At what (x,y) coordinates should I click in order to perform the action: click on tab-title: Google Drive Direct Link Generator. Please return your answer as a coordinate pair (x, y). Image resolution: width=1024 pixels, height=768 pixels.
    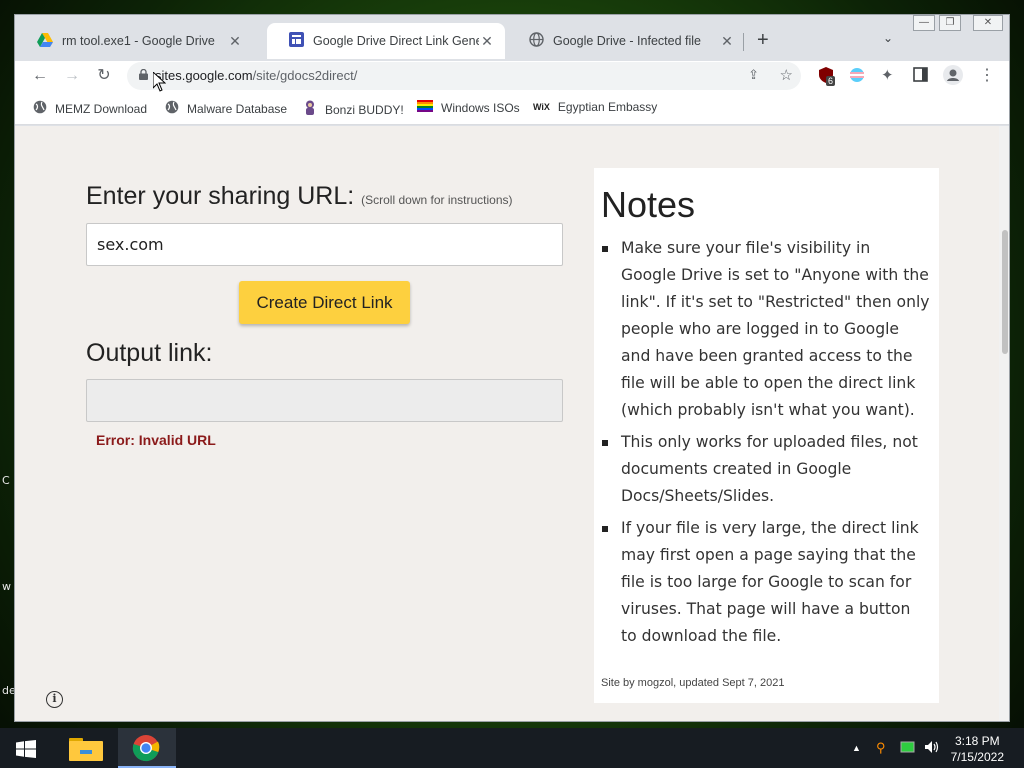
    Looking at the image, I should click on (396, 41).